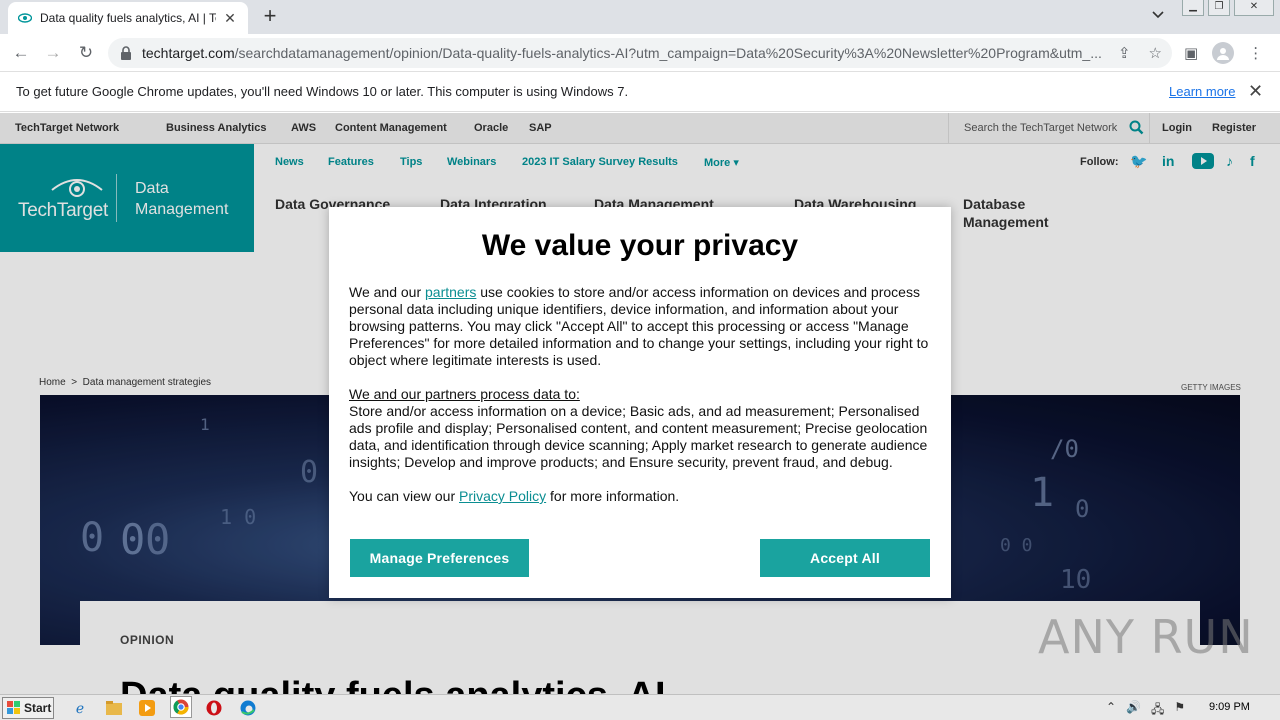 Image resolution: width=1280 pixels, height=720 pixels. What do you see at coordinates (1223, 53) in the screenshot?
I see `profile-avatar-icon` at bounding box center [1223, 53].